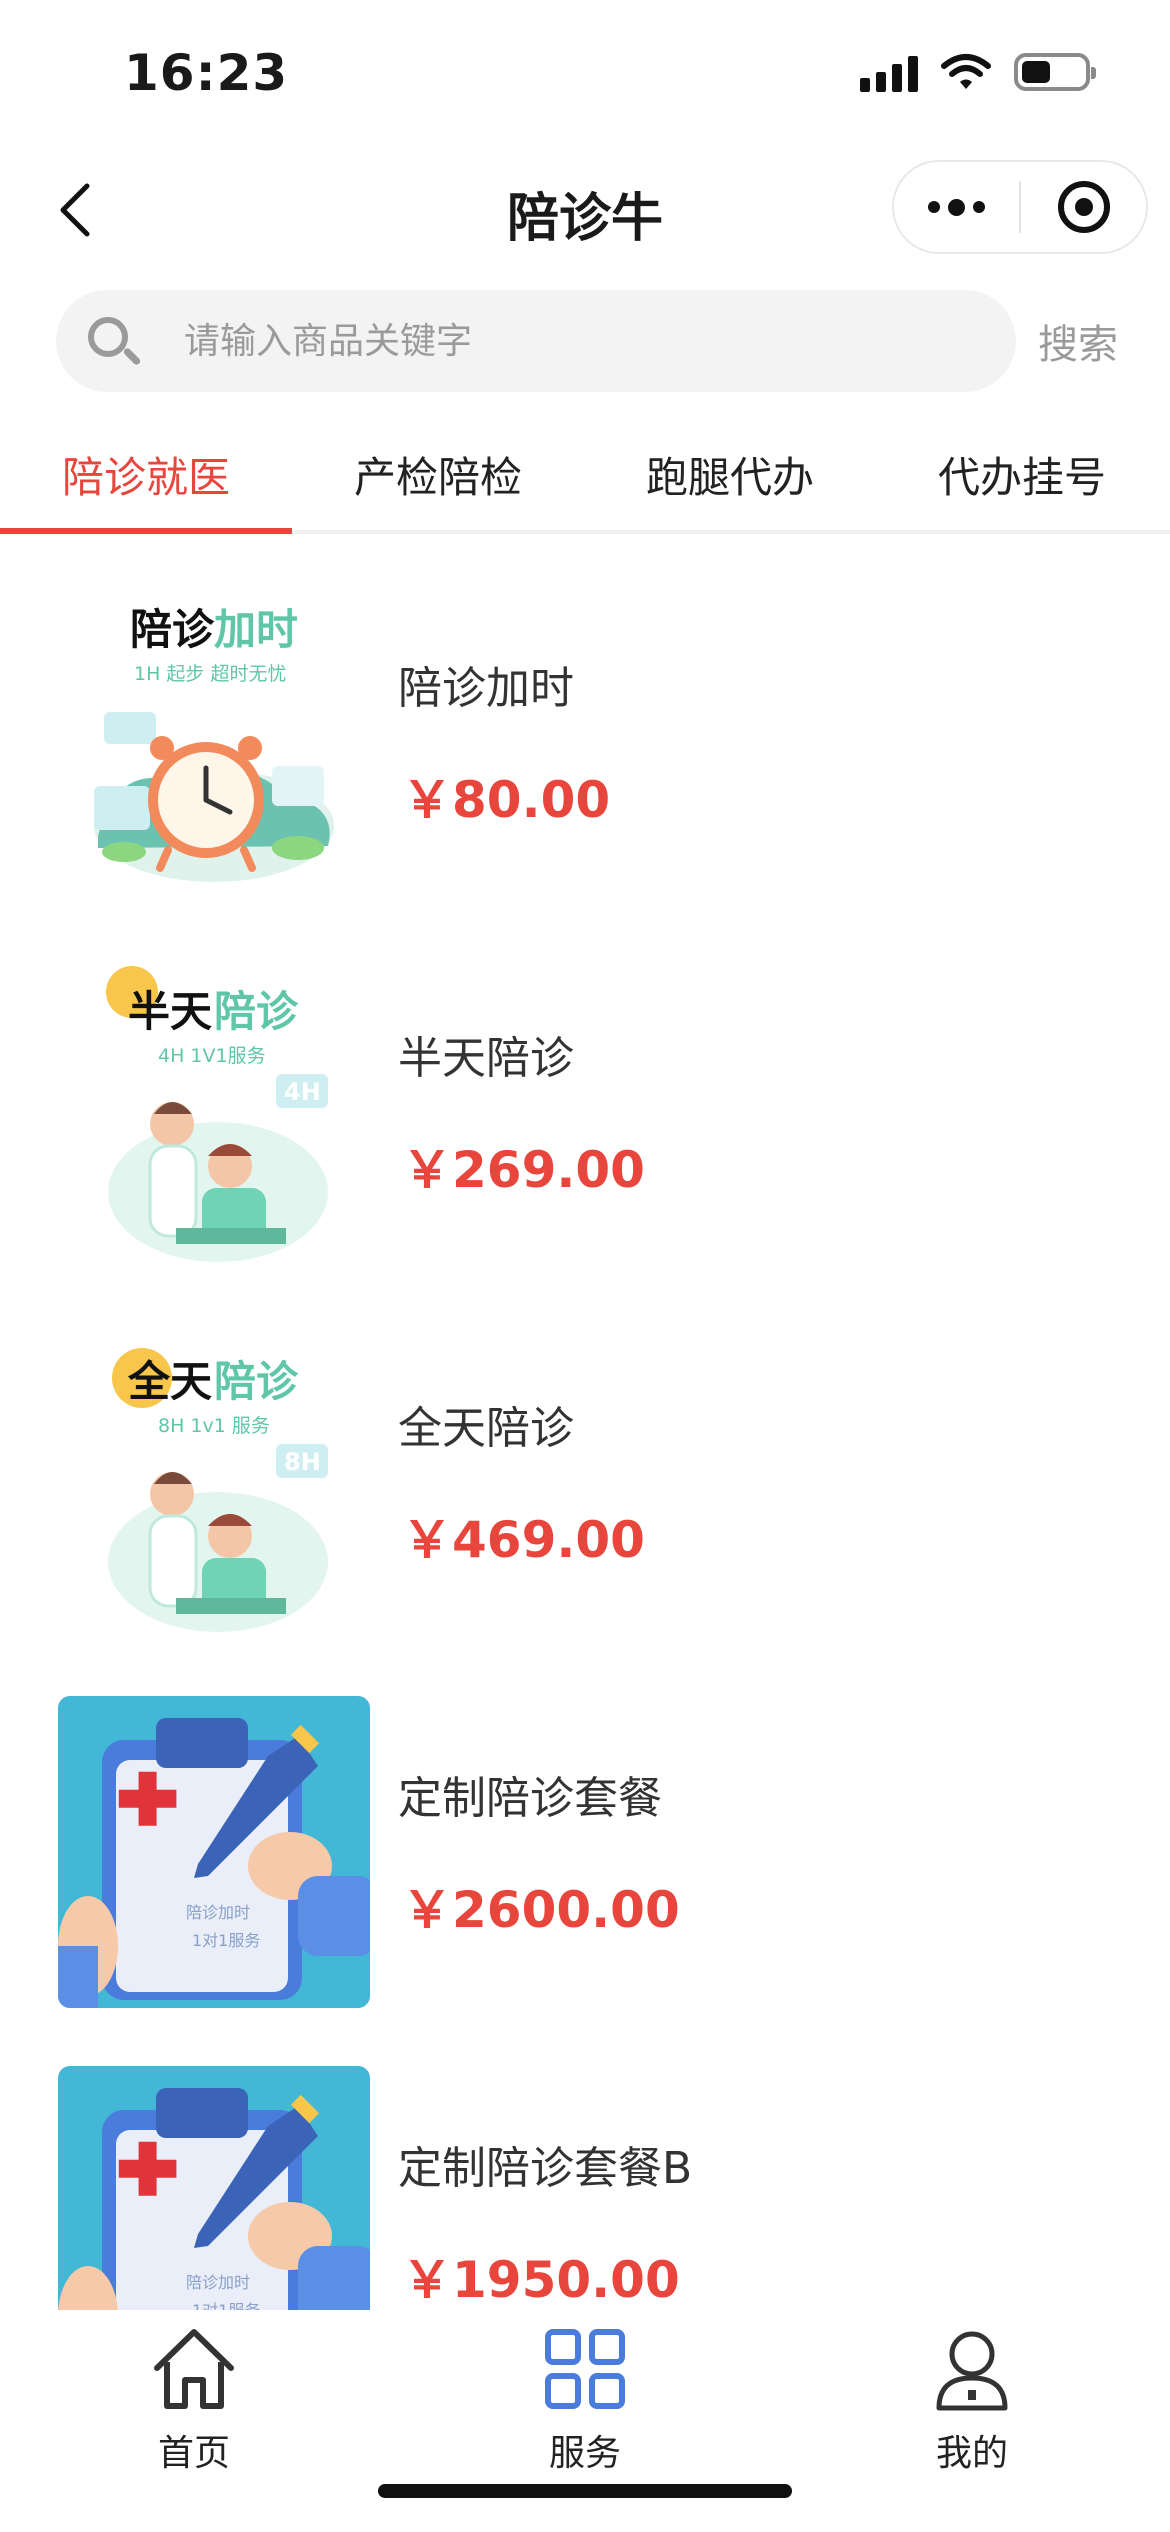 The height and width of the screenshot is (2532, 1170). I want to click on tabbar-item-profile: 我的, so click(972, 2400).